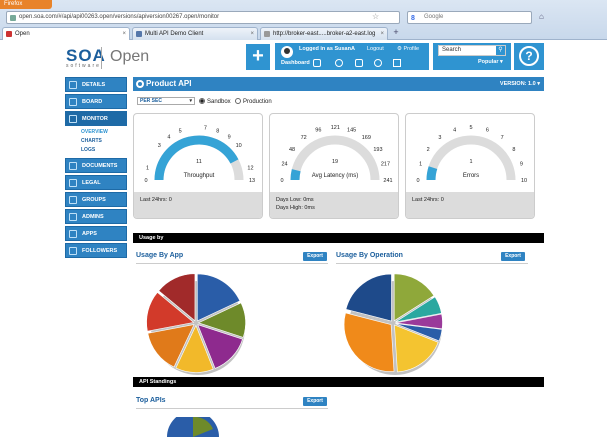 The height and width of the screenshot is (437, 607). I want to click on gauge-value: 11, so click(199, 162).